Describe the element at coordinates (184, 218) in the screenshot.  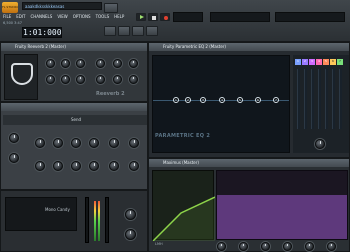
I see `transfer-curve-icon` at that location.